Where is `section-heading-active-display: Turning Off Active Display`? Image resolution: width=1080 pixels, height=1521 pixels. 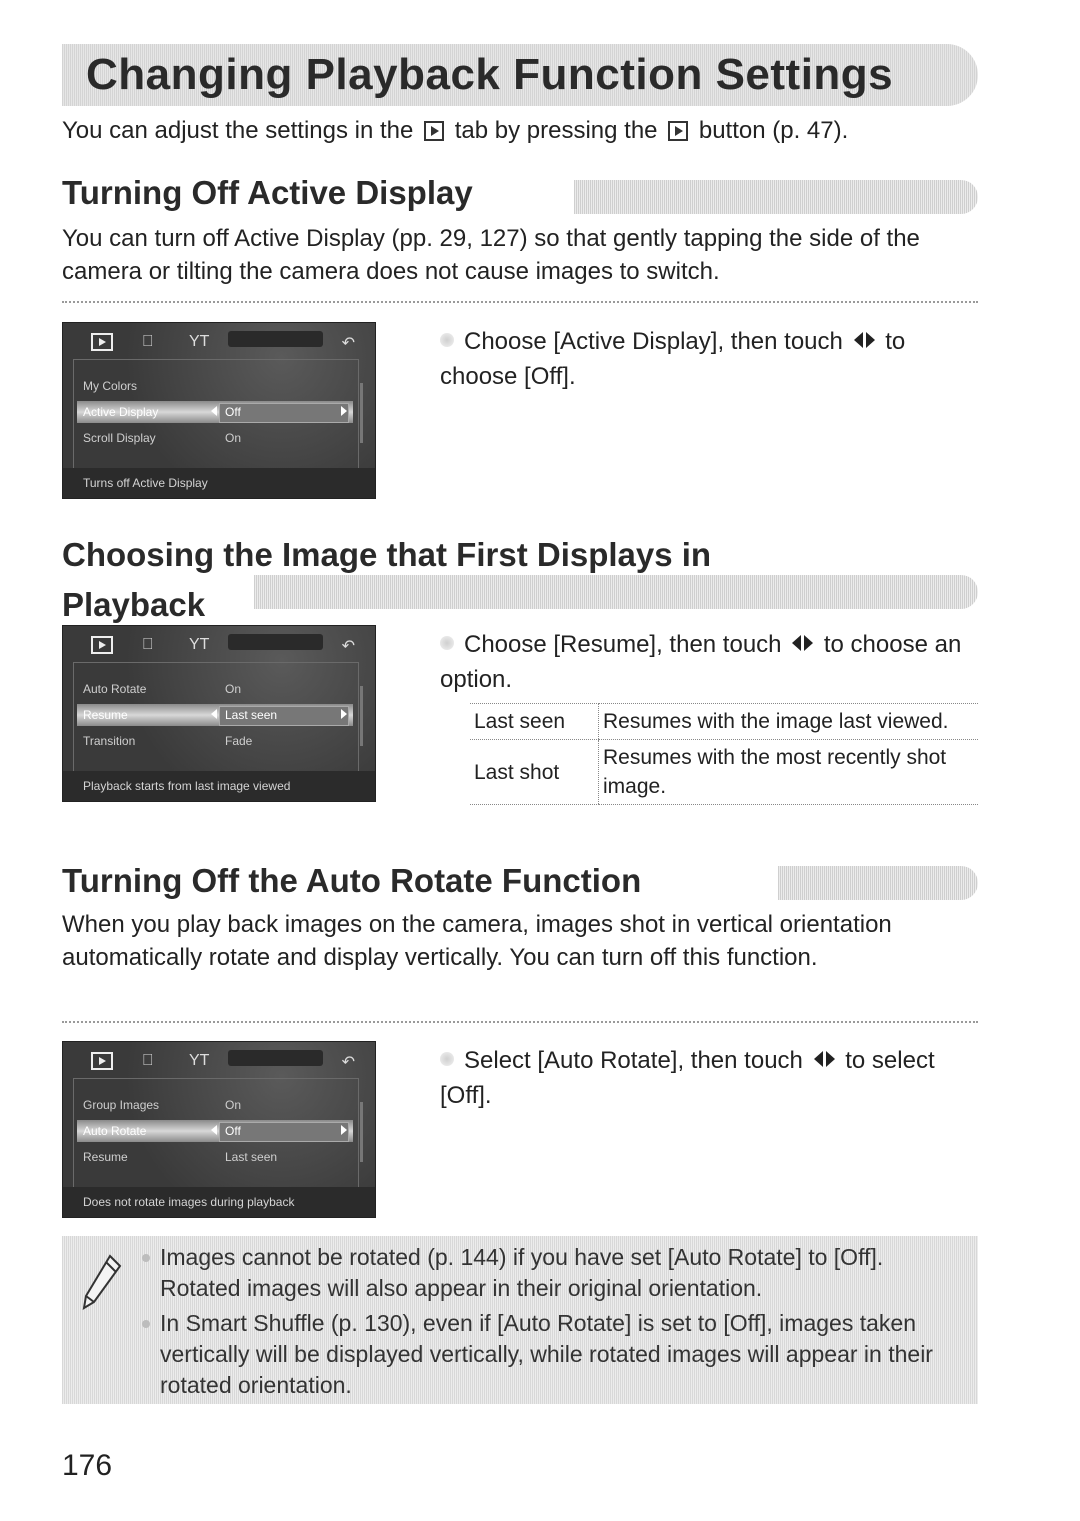
section-heading-active-display: Turning Off Active Display is located at coordinates (267, 192).